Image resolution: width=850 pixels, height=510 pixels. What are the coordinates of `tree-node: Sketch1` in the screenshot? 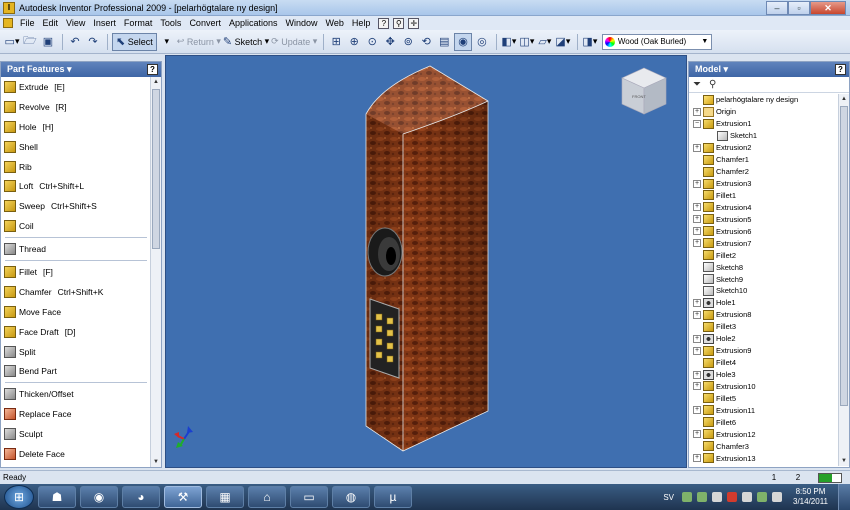 It's located at (764, 136).